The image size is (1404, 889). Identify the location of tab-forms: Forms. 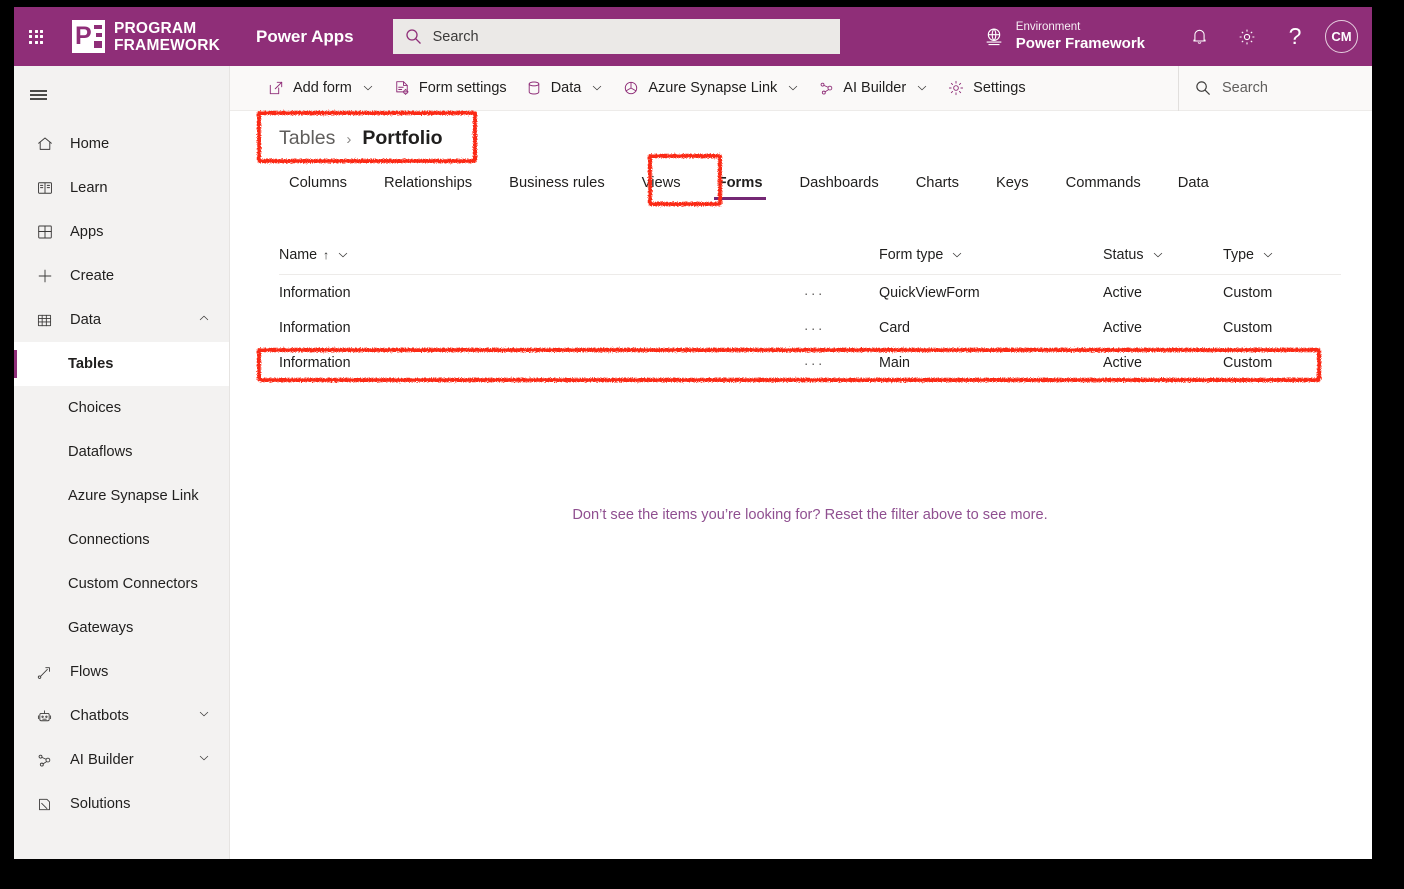
(740, 183).